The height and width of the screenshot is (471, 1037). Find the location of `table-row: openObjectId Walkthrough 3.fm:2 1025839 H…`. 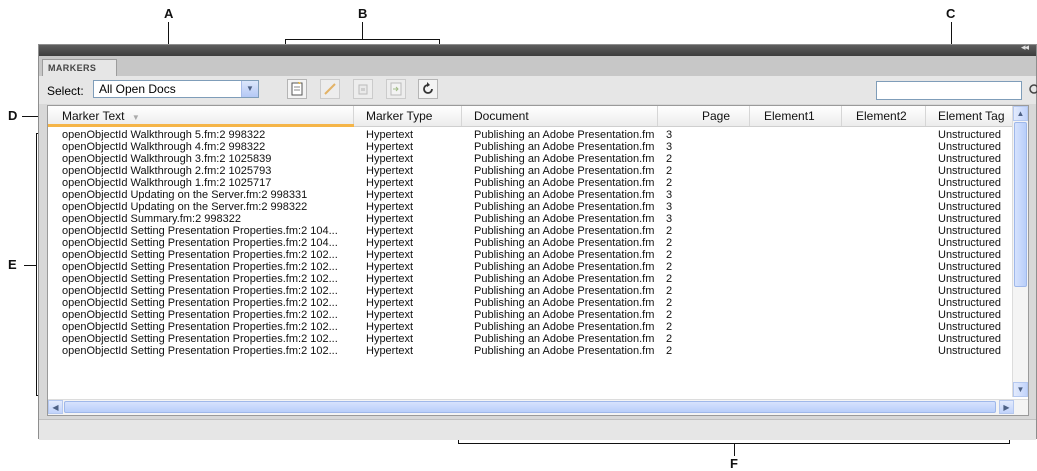

table-row: openObjectId Walkthrough 3.fm:2 1025839 H… is located at coordinates (531, 159).